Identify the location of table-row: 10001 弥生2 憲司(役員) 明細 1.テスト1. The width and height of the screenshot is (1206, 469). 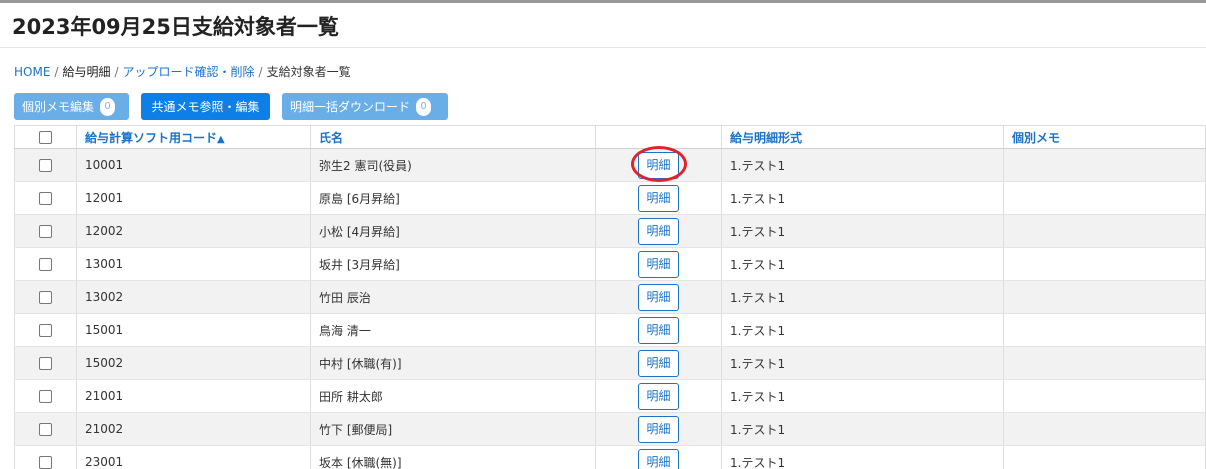
(610, 165).